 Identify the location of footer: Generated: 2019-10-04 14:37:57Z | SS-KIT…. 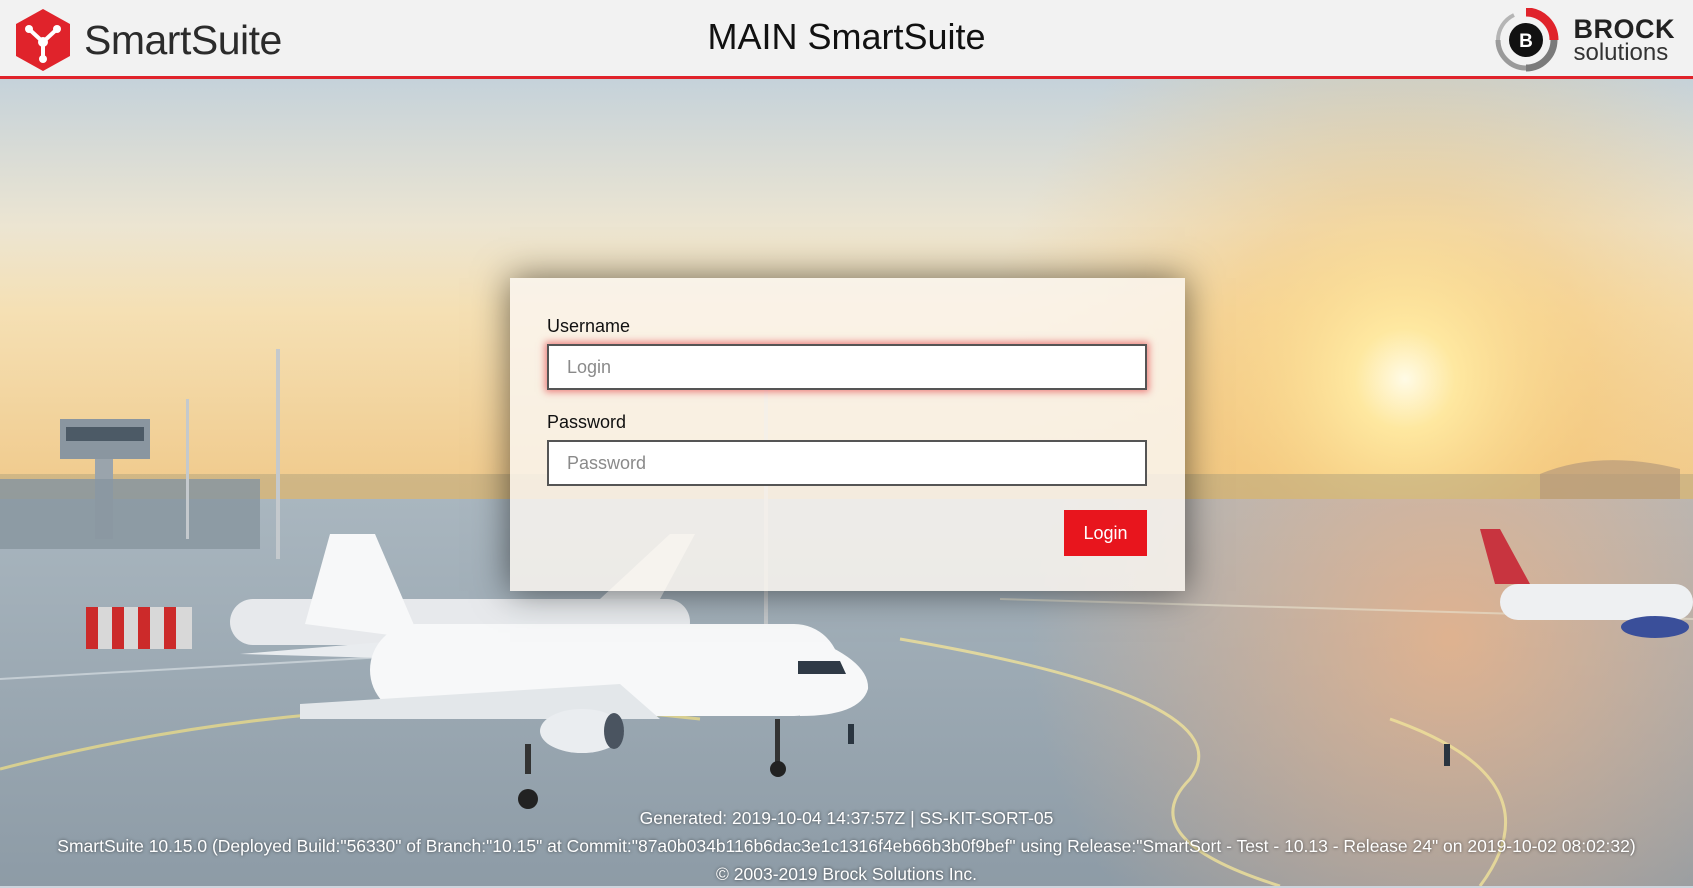
(846, 846).